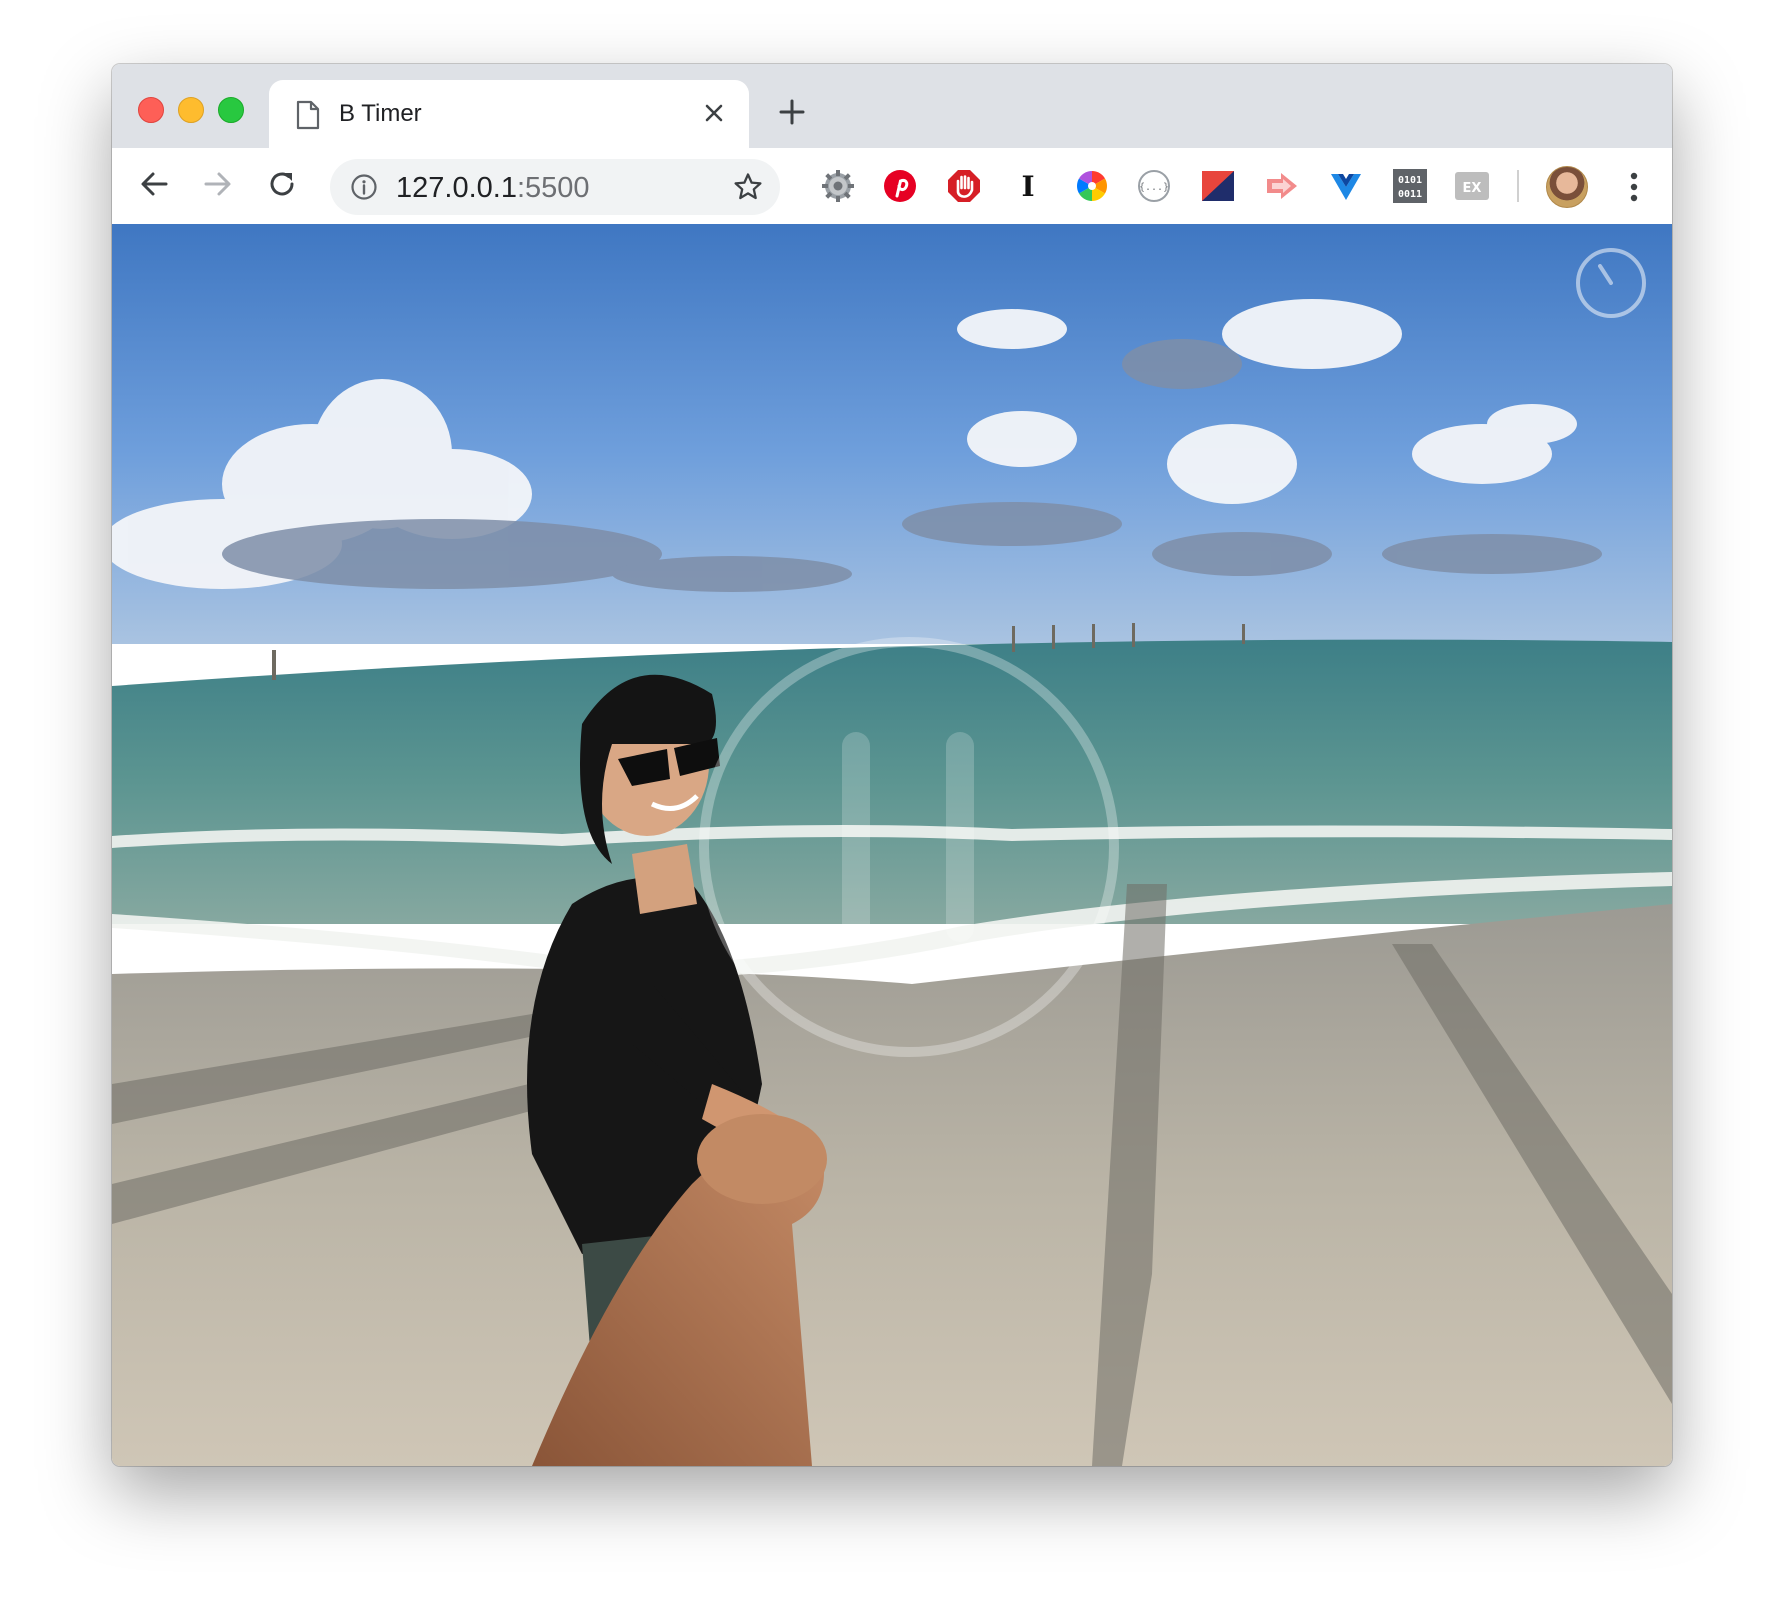 The image size is (1778, 1622). I want to click on json-viewer-icon: {...}, so click(1154, 186).